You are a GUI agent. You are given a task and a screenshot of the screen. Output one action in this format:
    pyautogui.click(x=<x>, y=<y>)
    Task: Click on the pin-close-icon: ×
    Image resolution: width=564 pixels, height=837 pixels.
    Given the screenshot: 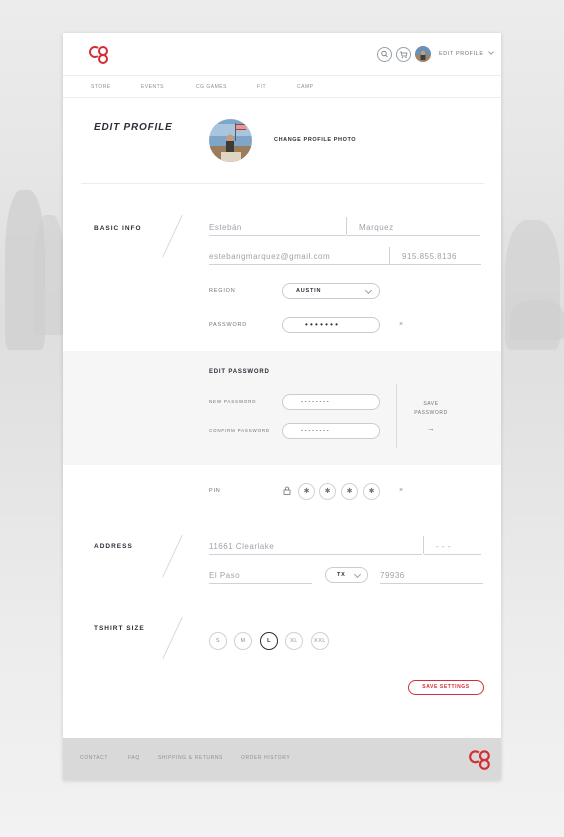 What is the action you would take?
    pyautogui.click(x=401, y=490)
    